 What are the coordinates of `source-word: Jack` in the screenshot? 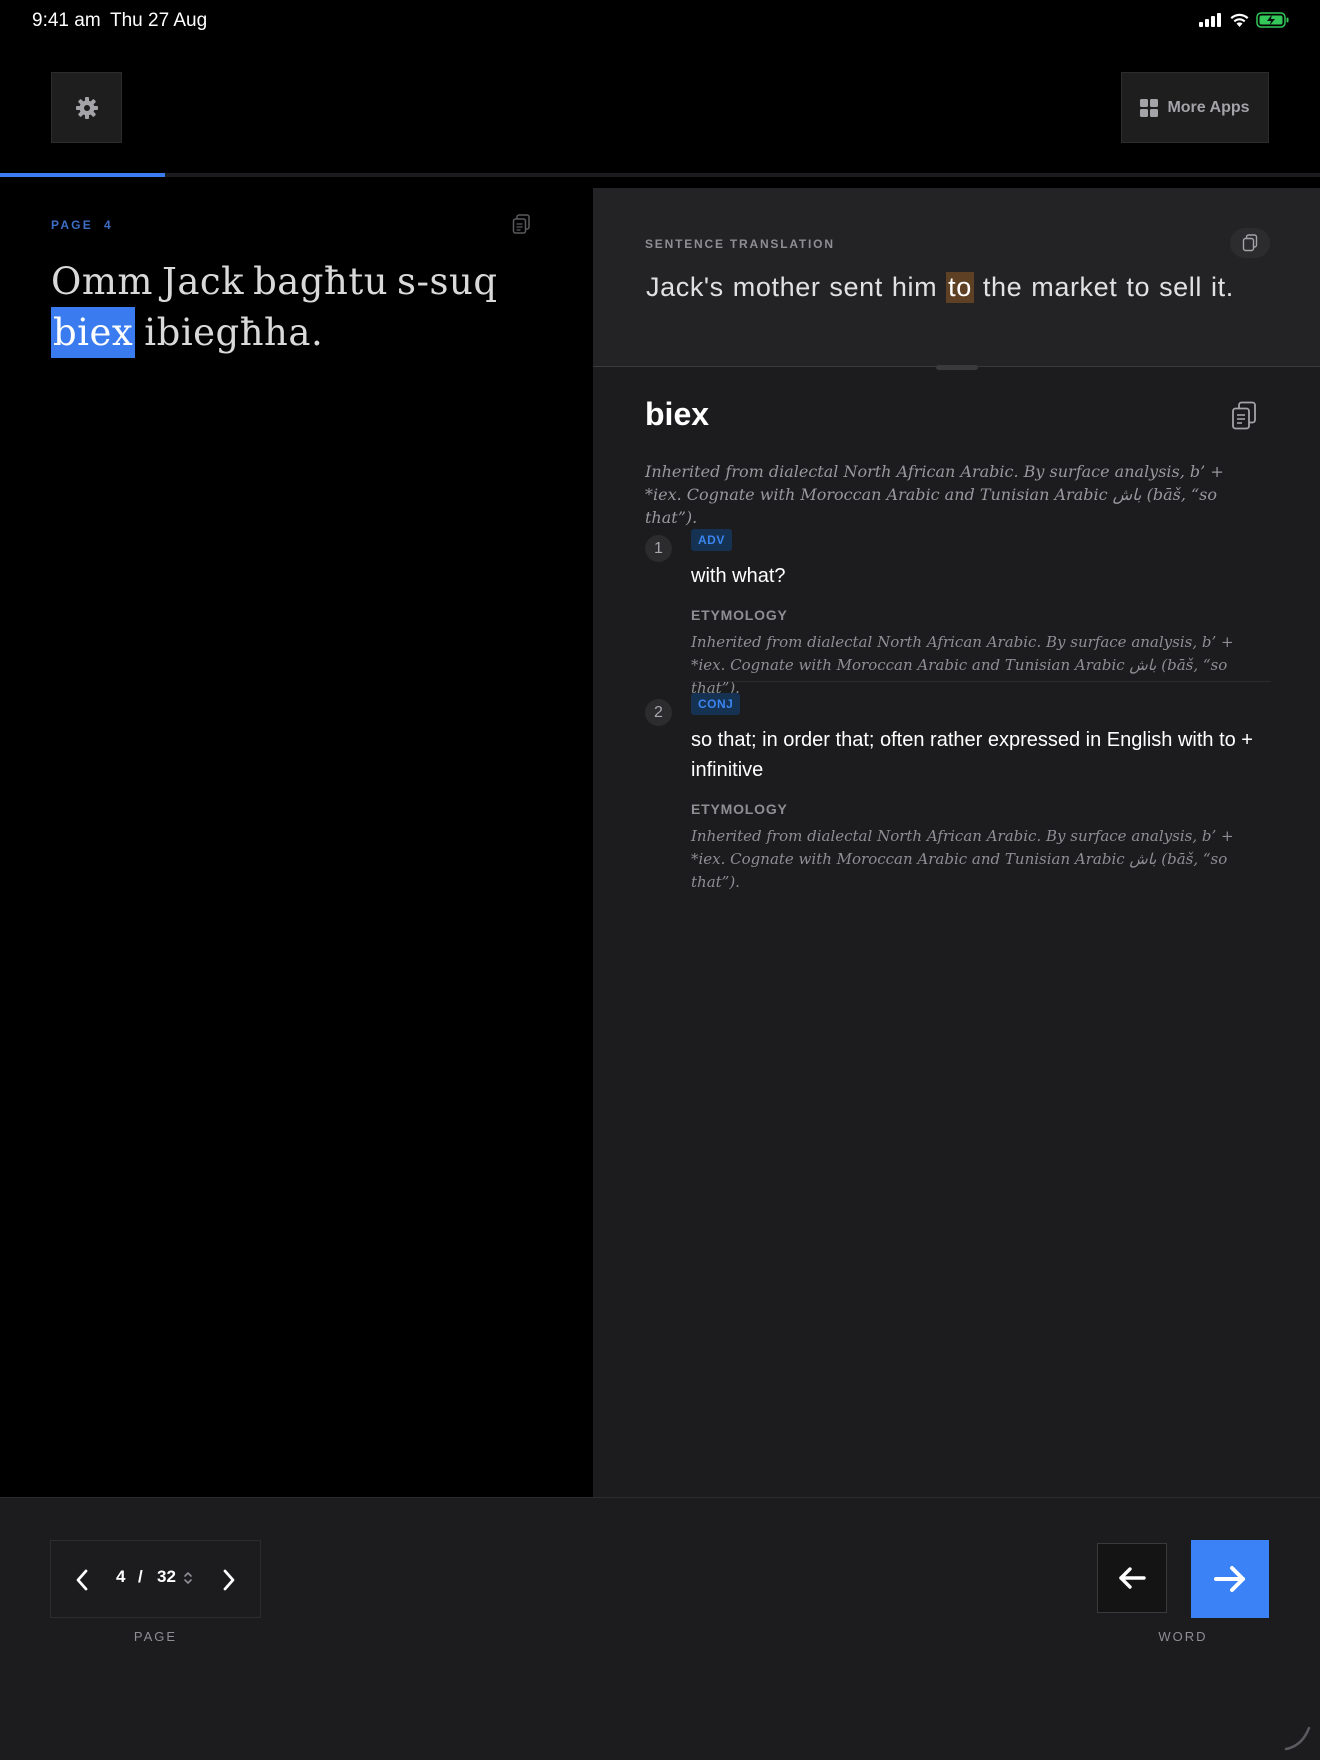 It's located at (203, 281).